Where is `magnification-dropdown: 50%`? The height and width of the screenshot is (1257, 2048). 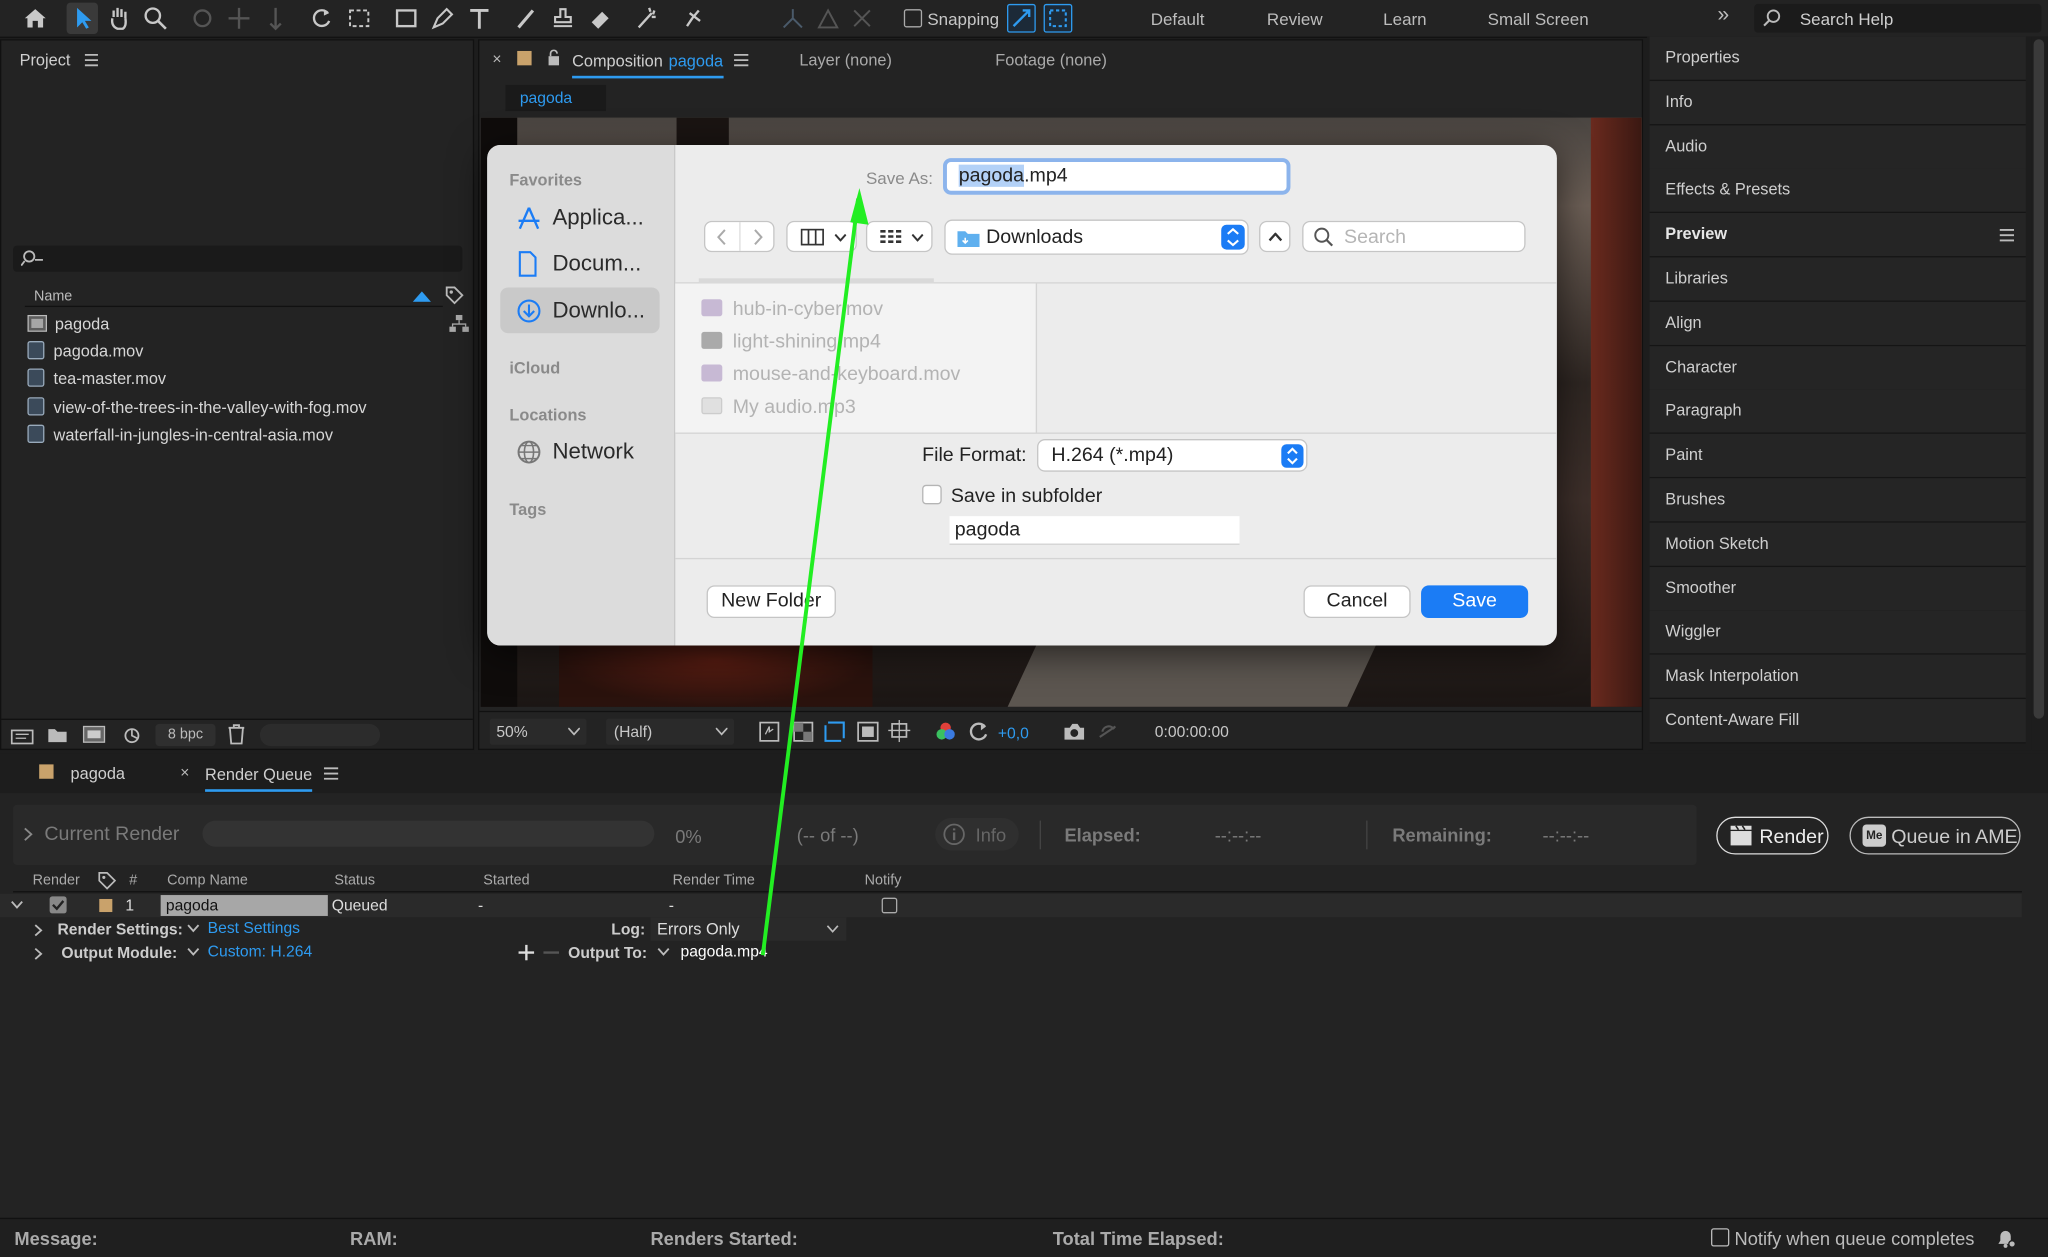 magnification-dropdown: 50% is located at coordinates (538, 731).